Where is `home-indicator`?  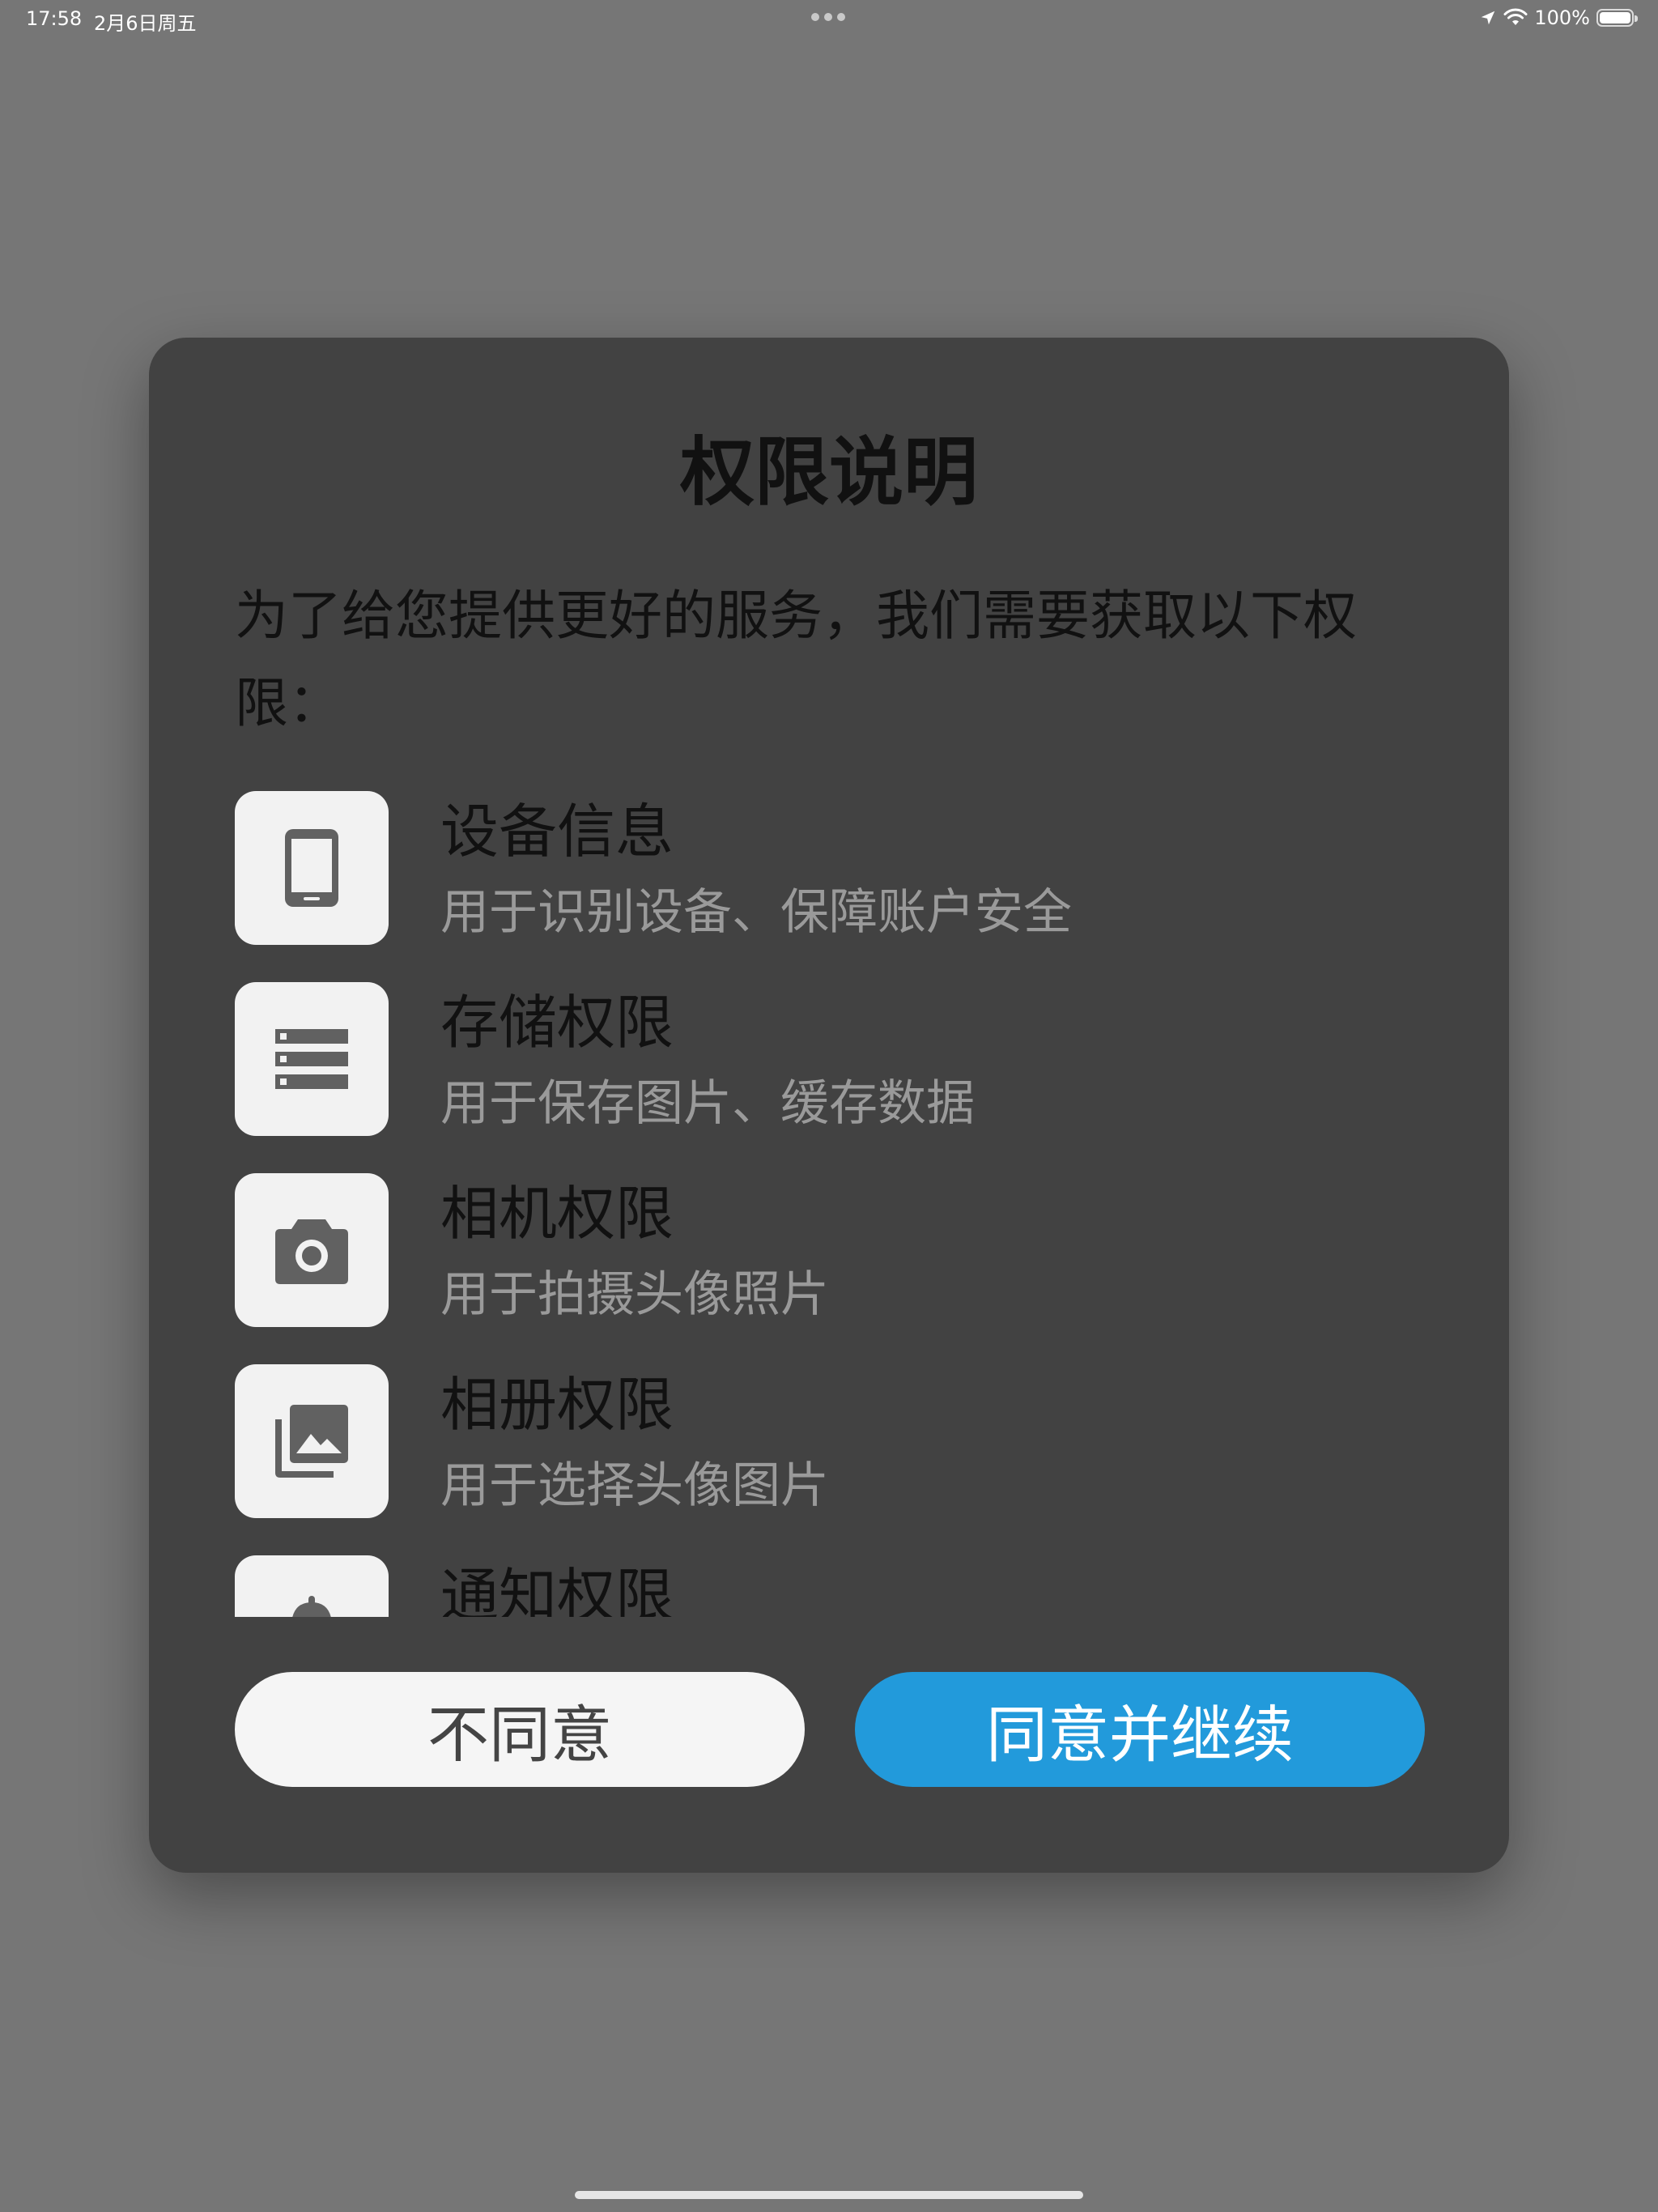
home-indicator is located at coordinates (829, 2195).